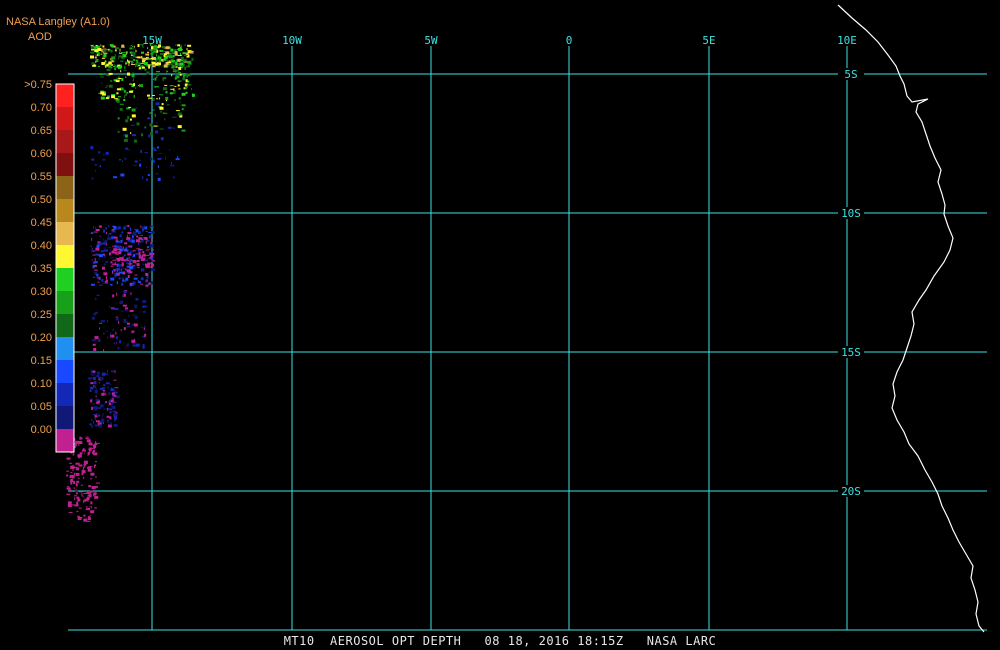  Describe the element at coordinates (41, 338) in the screenshot. I see `scale-label: 0.20` at that location.